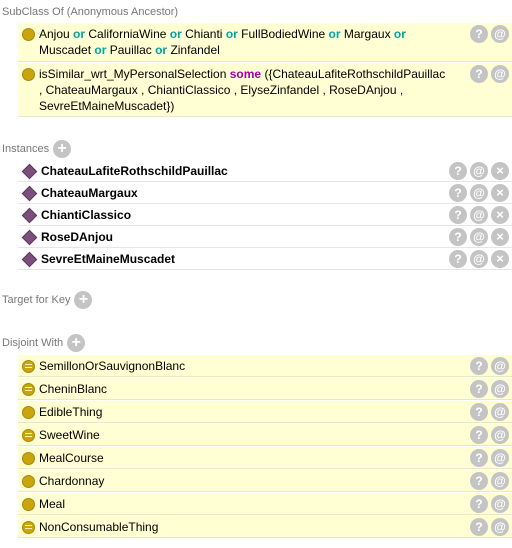  I want to click on section-title: Disjoint With, so click(33, 343).